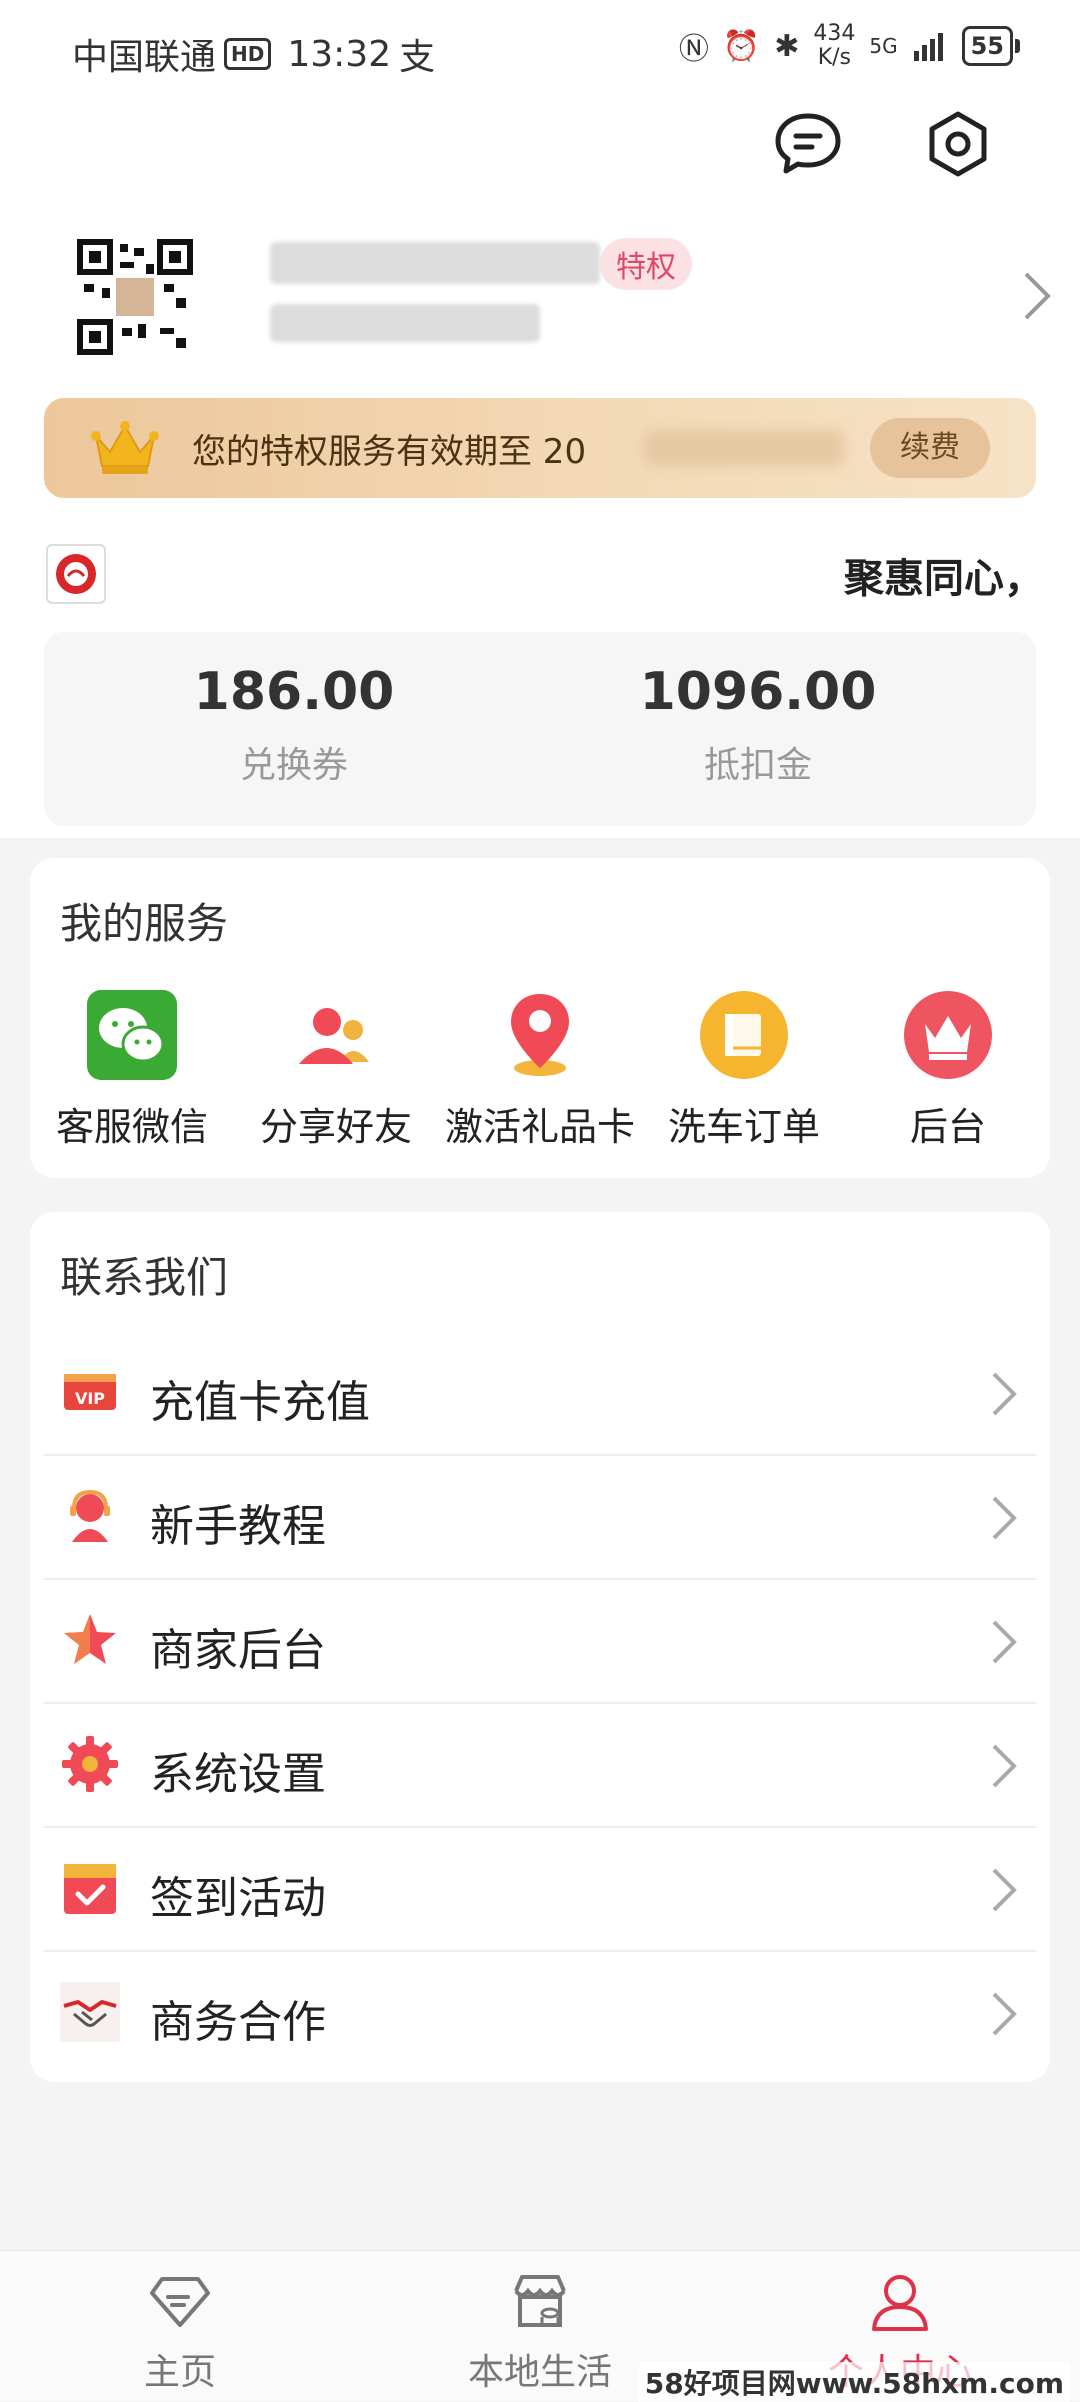  I want to click on wechat-icon, so click(132, 1035).